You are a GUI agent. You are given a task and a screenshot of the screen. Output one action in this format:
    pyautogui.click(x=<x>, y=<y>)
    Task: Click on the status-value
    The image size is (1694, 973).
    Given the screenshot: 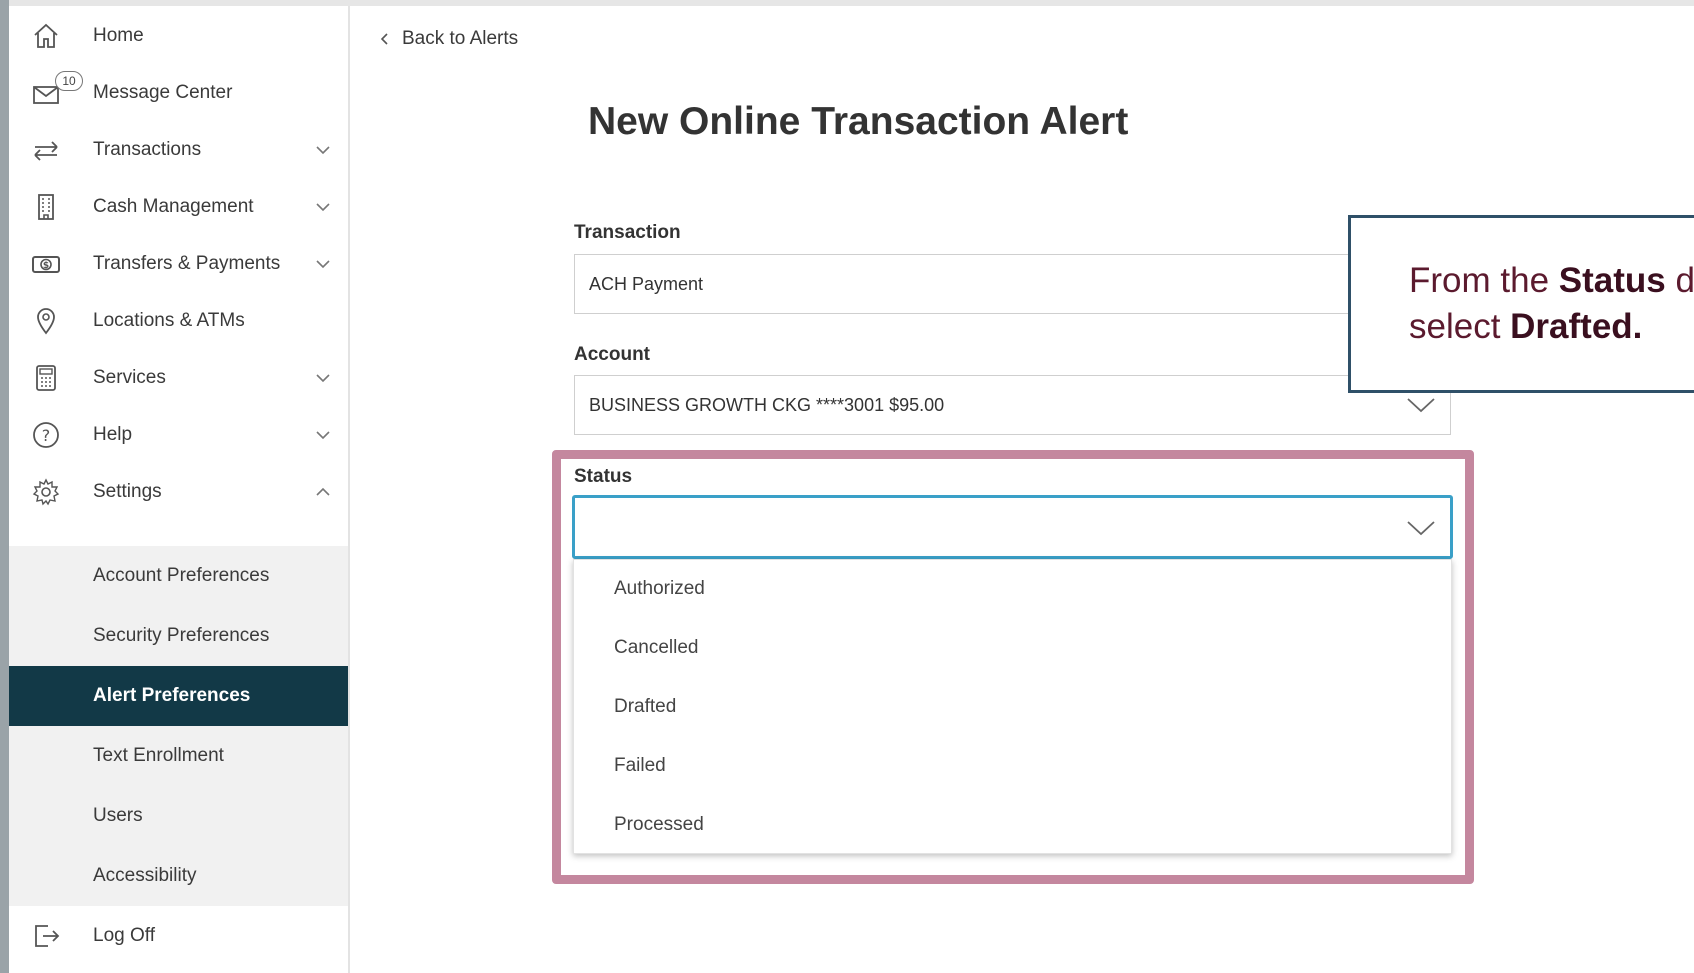 What is the action you would take?
    pyautogui.click(x=582, y=506)
    